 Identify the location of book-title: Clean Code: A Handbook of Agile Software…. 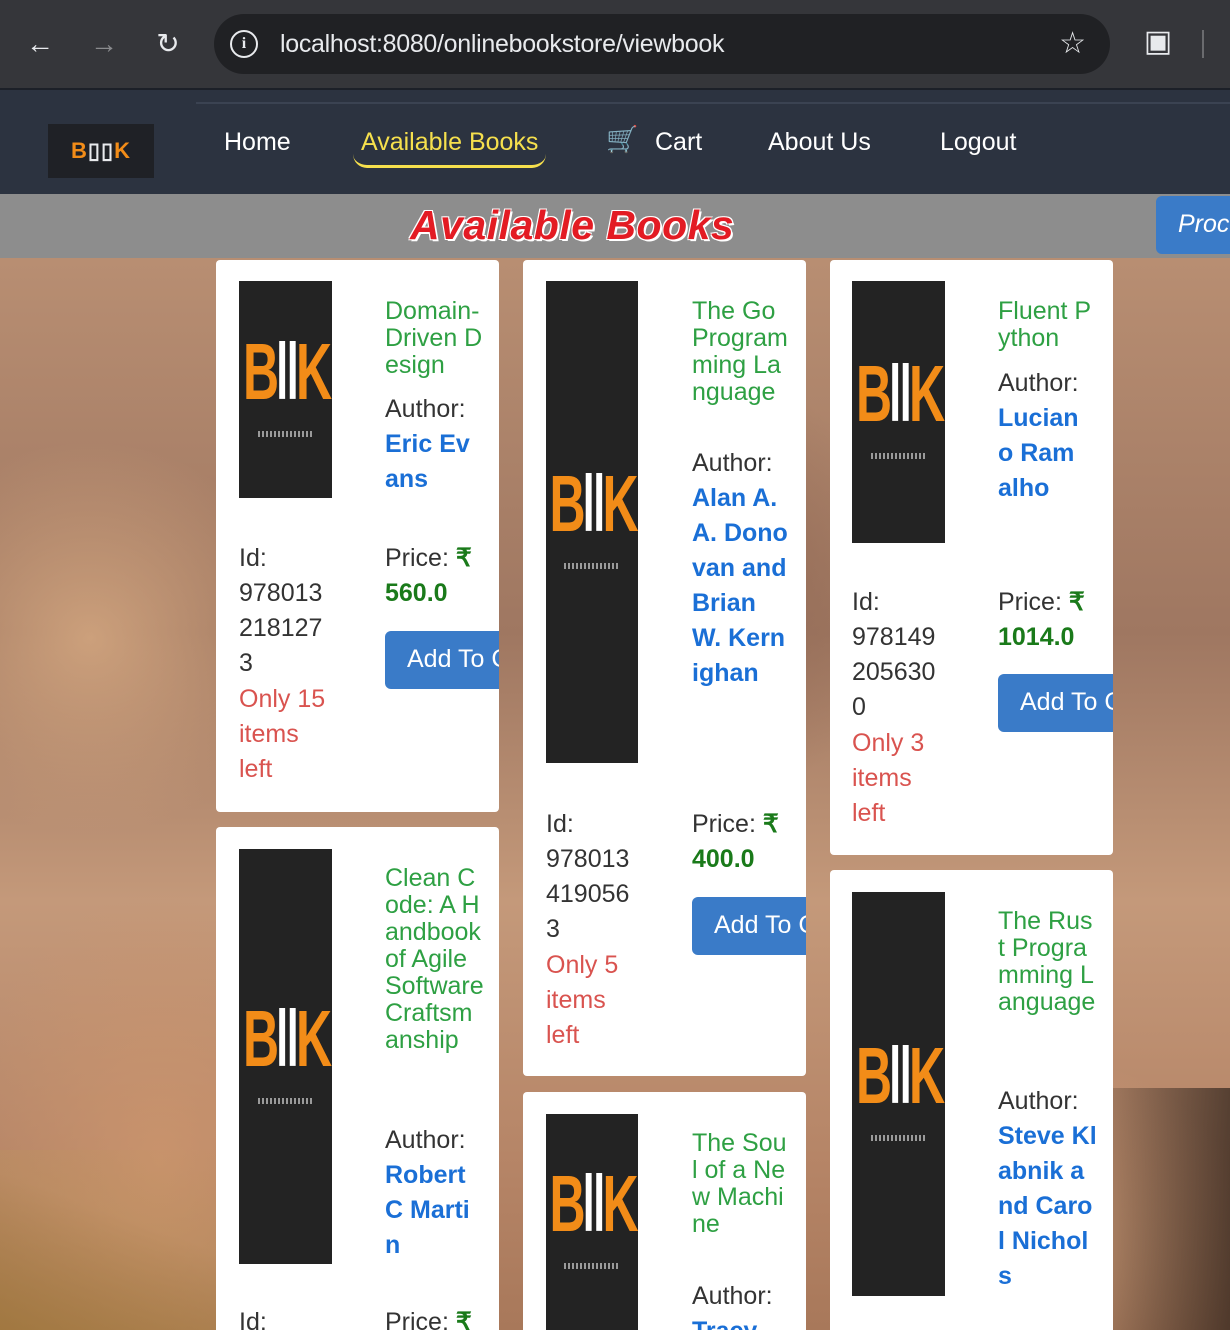
(434, 959).